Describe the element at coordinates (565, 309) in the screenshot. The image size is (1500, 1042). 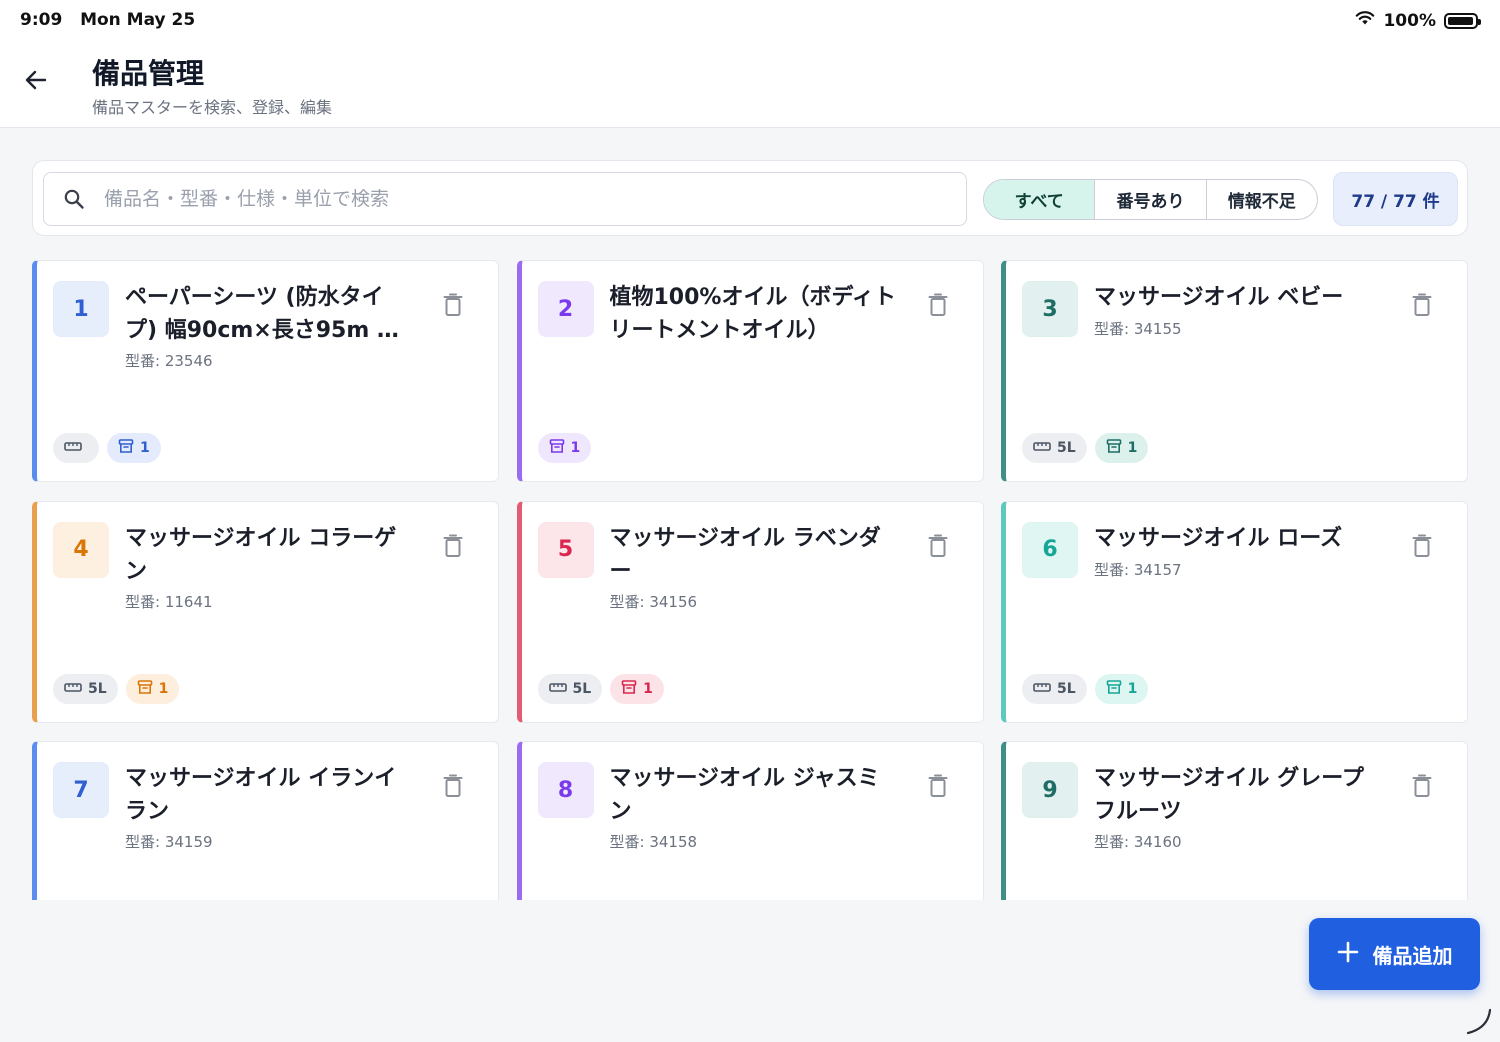
I see `card-number-badge: 2` at that location.